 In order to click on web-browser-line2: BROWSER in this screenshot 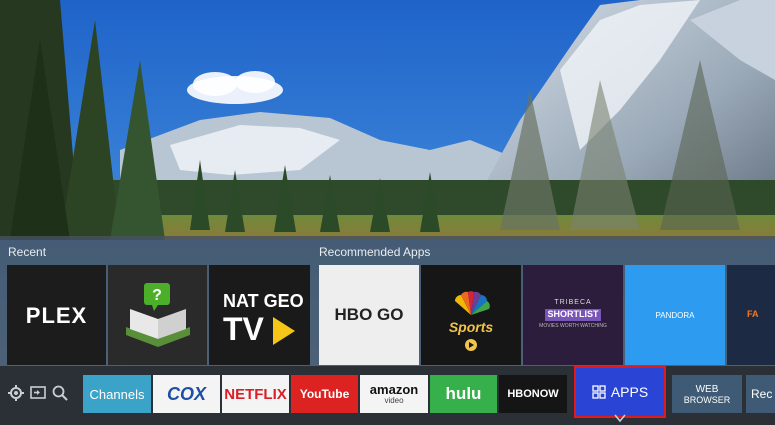, I will do `click(707, 399)`.